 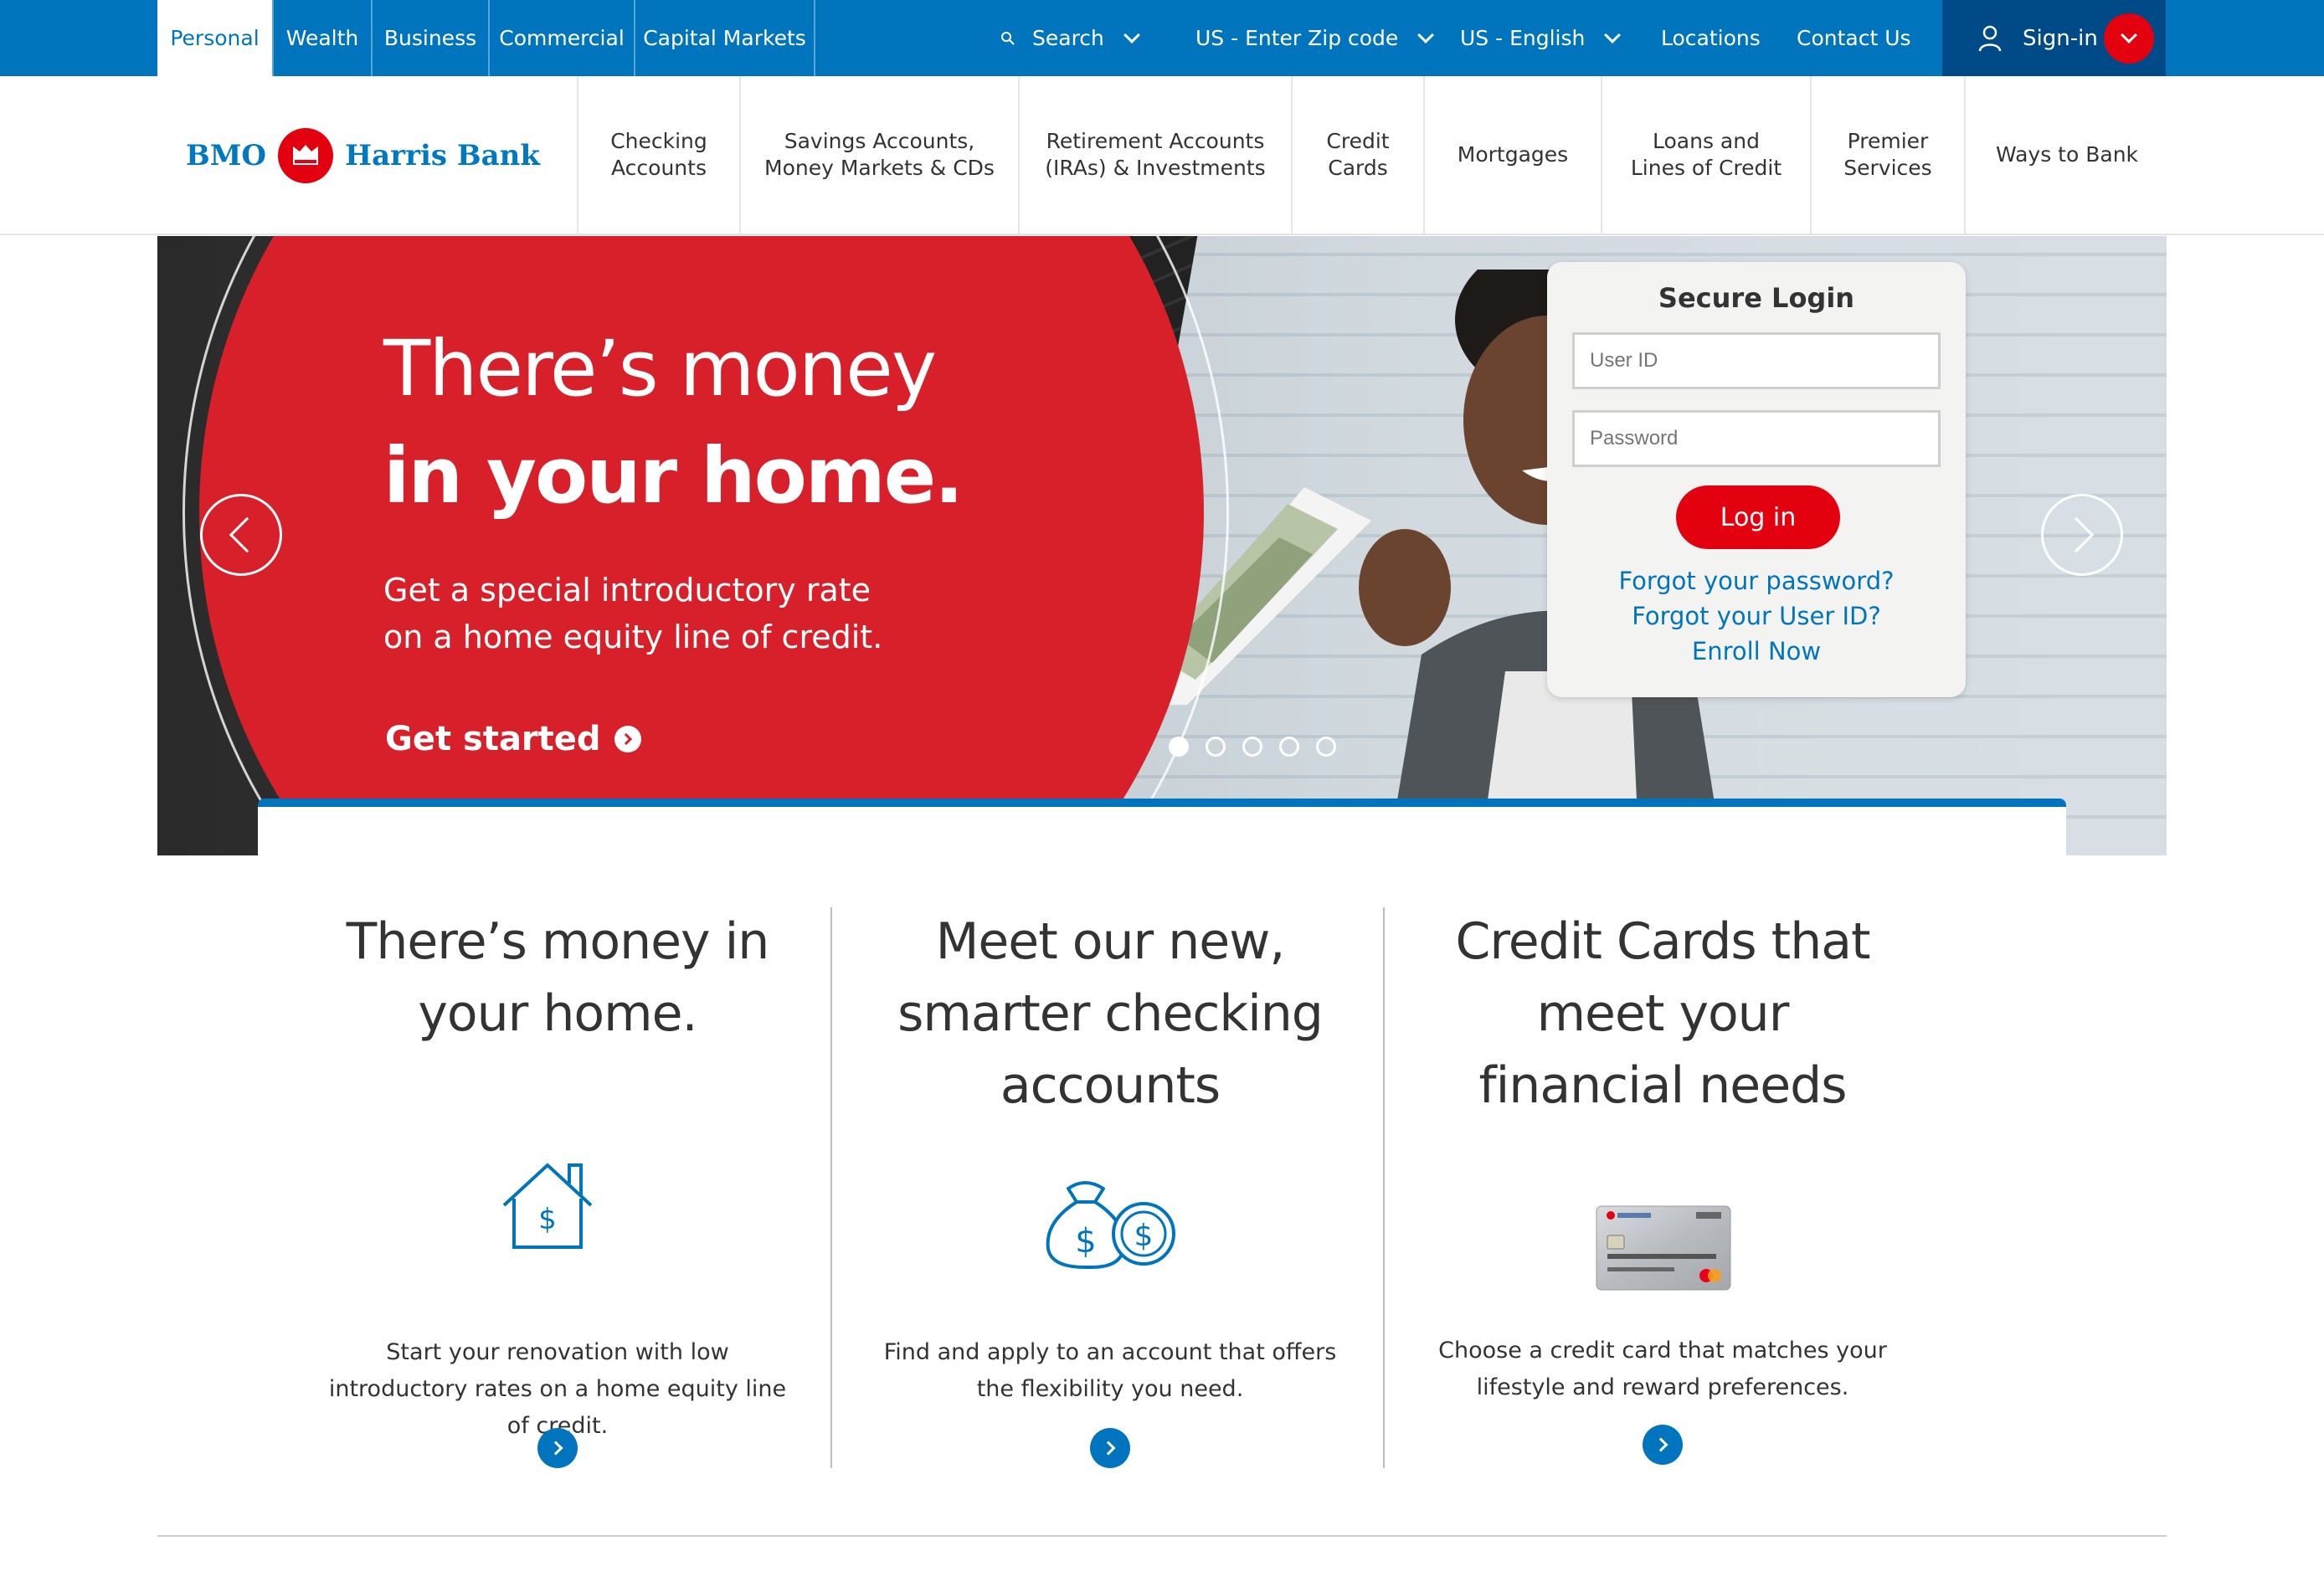 I want to click on nav-checking-accounts: Checking Accounts, so click(x=658, y=155).